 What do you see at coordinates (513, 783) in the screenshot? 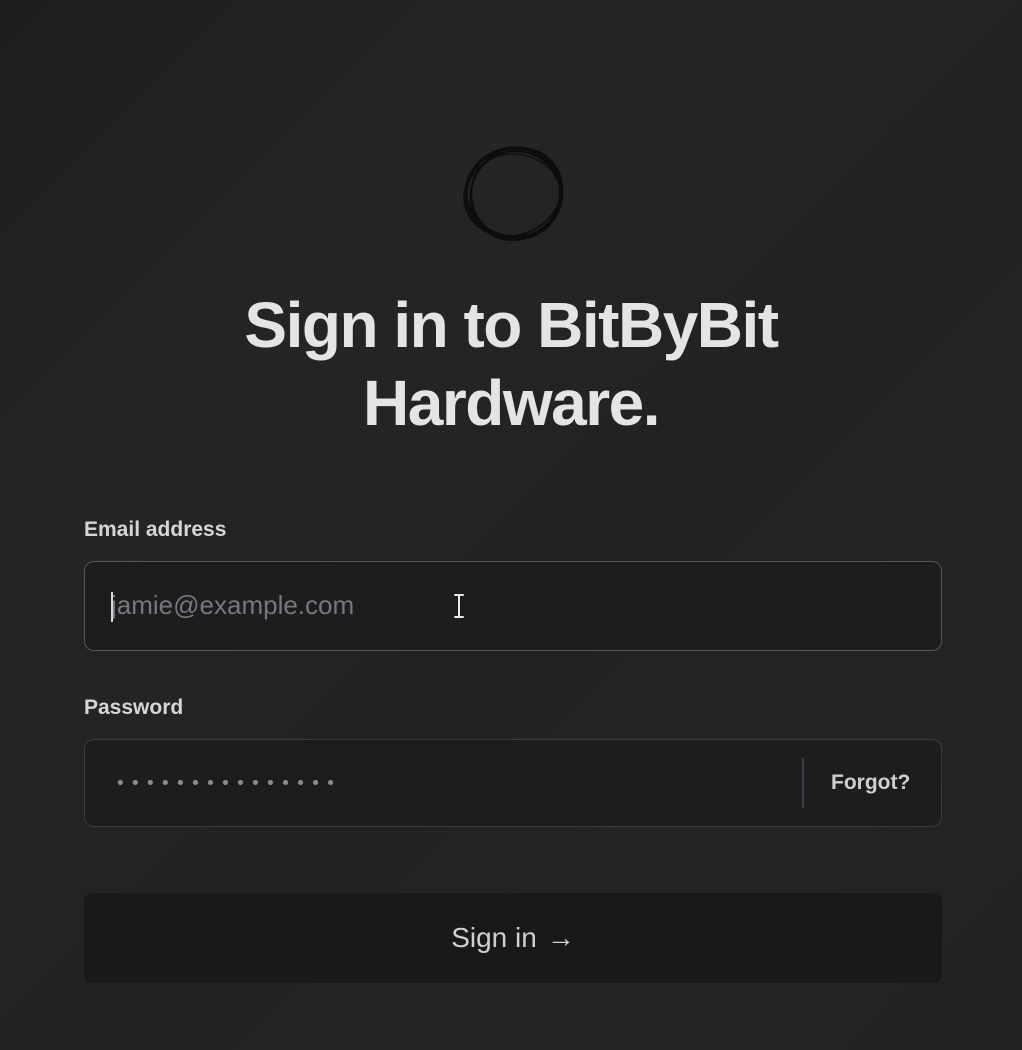
I see `password-field-container: ••••••••••••••• Forgot?` at bounding box center [513, 783].